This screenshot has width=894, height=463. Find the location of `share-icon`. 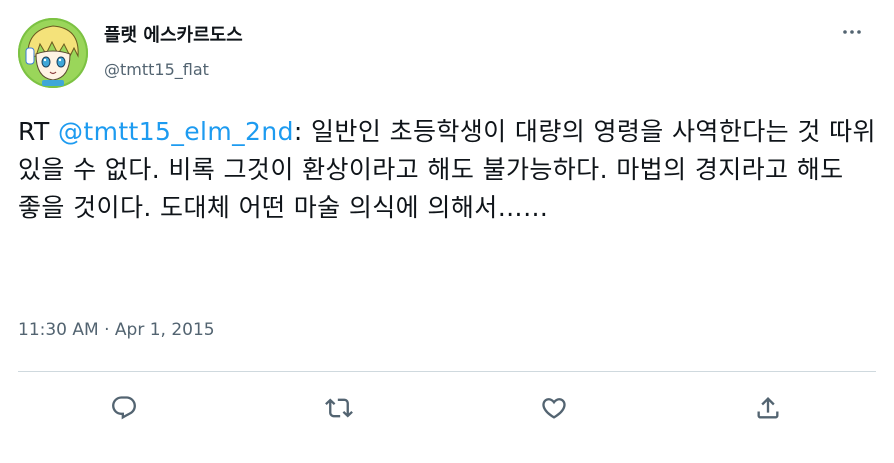

share-icon is located at coordinates (768, 408).